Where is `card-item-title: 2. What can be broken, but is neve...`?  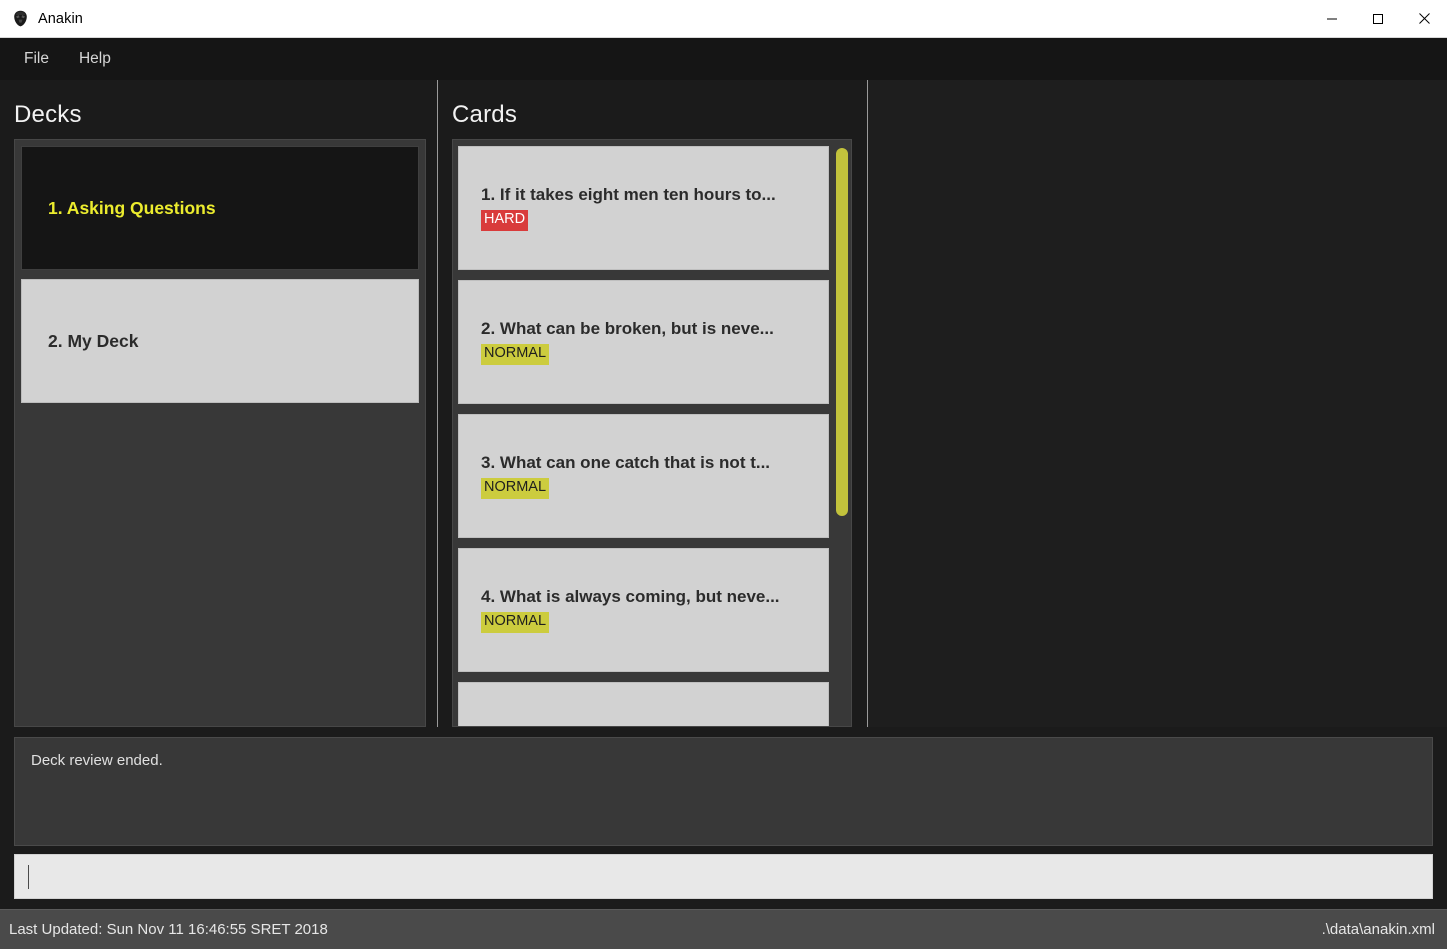
card-item-title: 2. What can be broken, but is neve... is located at coordinates (627, 329).